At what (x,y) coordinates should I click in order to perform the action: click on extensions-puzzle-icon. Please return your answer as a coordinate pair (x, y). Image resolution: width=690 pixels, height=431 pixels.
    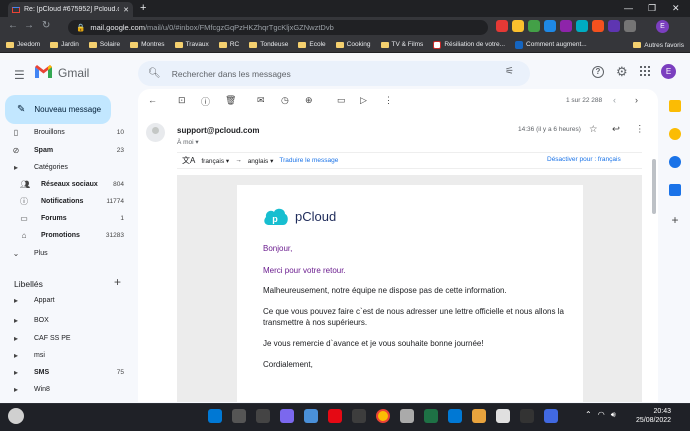
    Looking at the image, I should click on (630, 26).